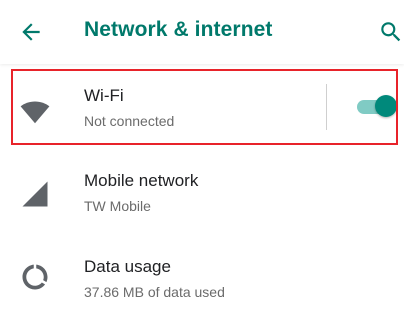 This screenshot has width=404, height=334. Describe the element at coordinates (35, 112) in the screenshot. I see `wifi-icon` at that location.